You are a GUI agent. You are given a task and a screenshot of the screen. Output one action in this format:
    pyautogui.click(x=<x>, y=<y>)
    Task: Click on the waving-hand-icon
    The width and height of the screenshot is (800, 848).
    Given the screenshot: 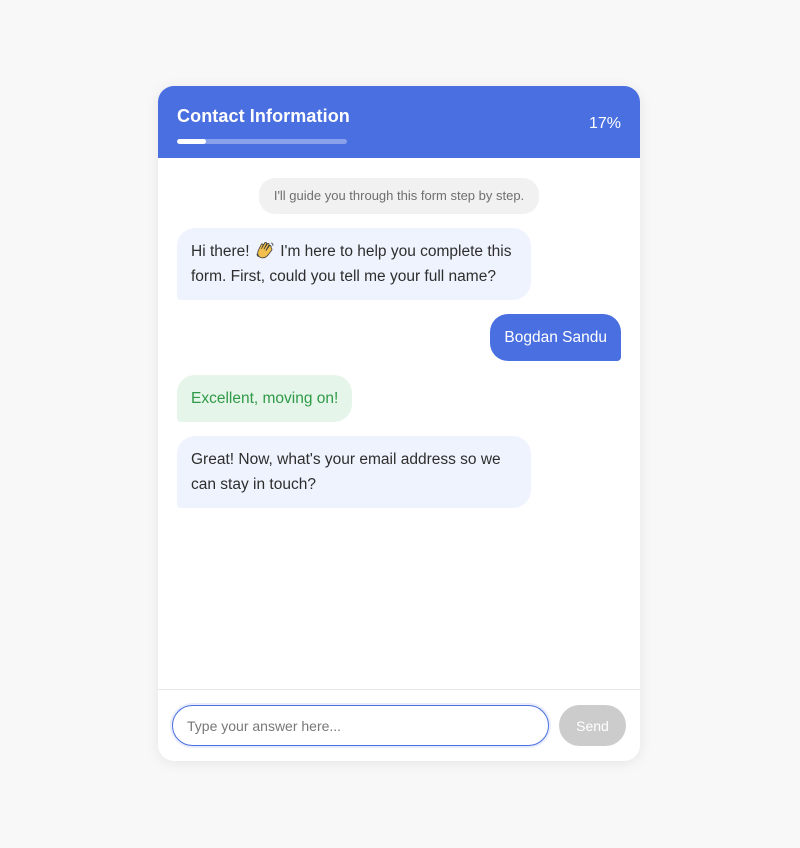 What is the action you would take?
    pyautogui.click(x=265, y=250)
    